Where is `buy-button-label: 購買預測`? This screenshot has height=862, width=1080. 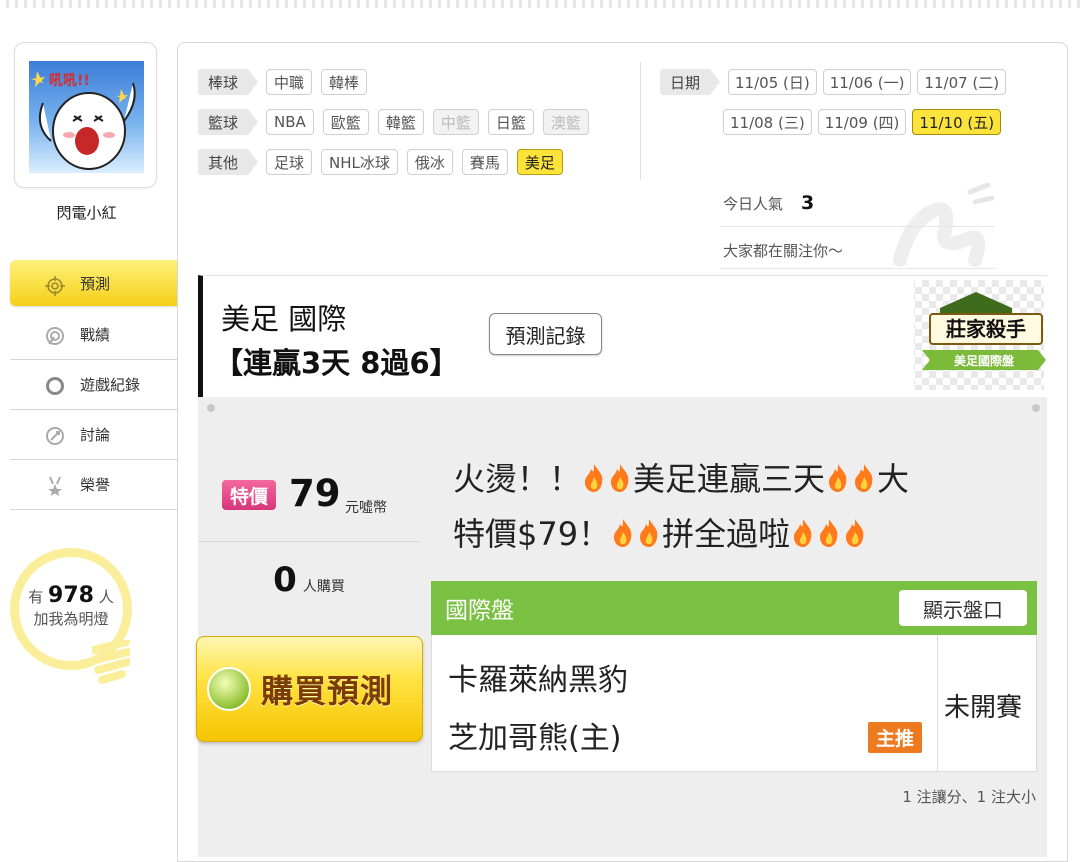 buy-button-label: 購買預測 is located at coordinates (327, 691).